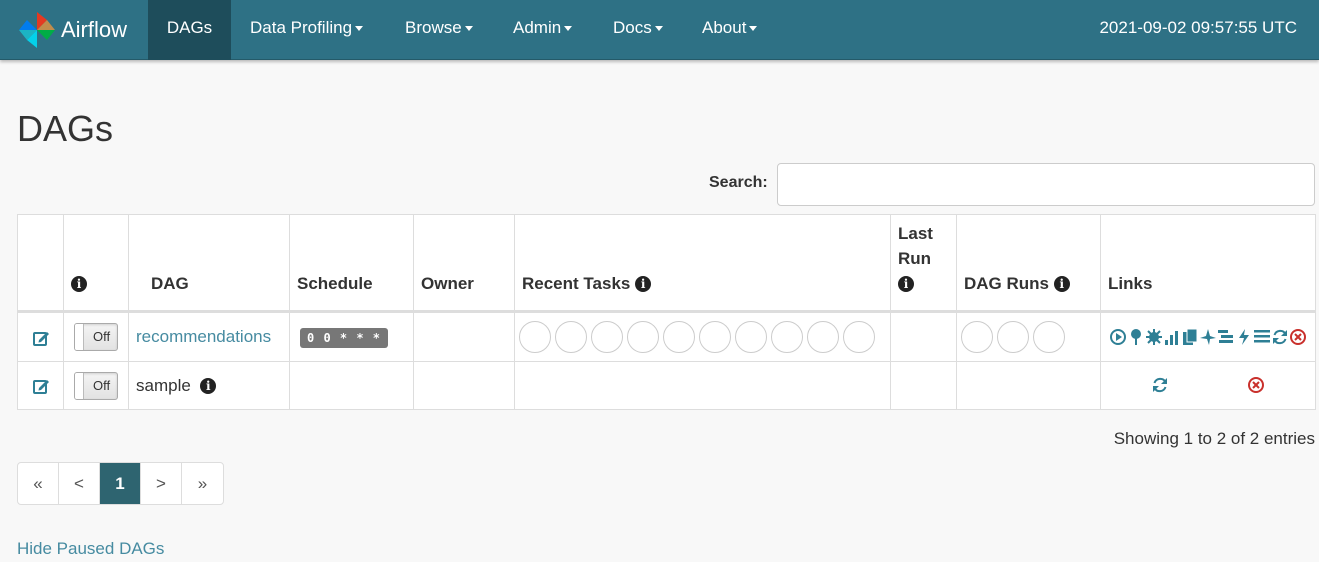  I want to click on nav-about: About, so click(730, 30).